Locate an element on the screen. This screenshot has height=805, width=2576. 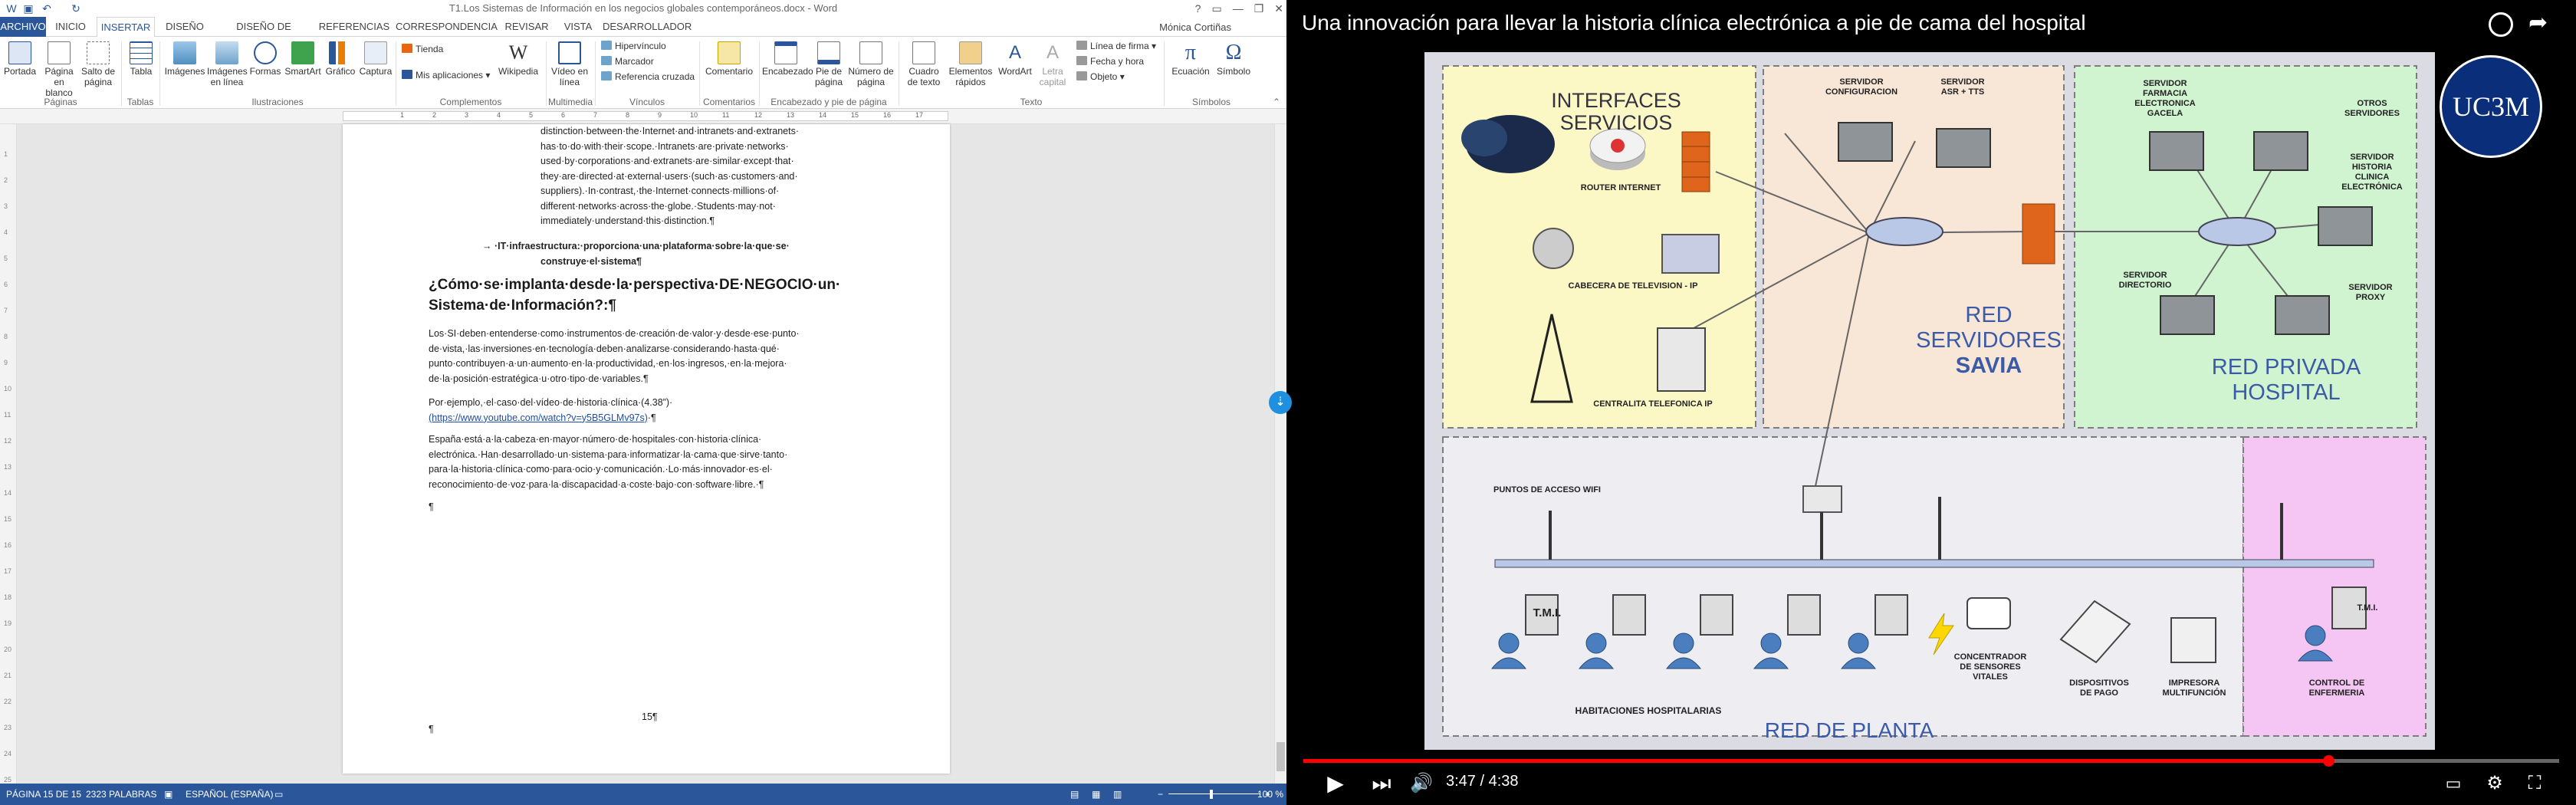
tab-vista: VISTA is located at coordinates (578, 27).